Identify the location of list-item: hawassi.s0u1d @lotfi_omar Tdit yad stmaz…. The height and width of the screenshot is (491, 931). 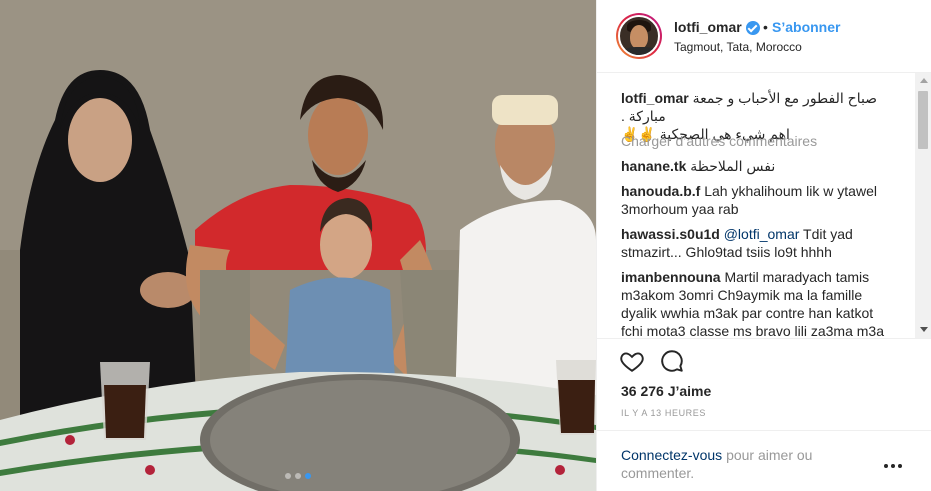
(766, 243).